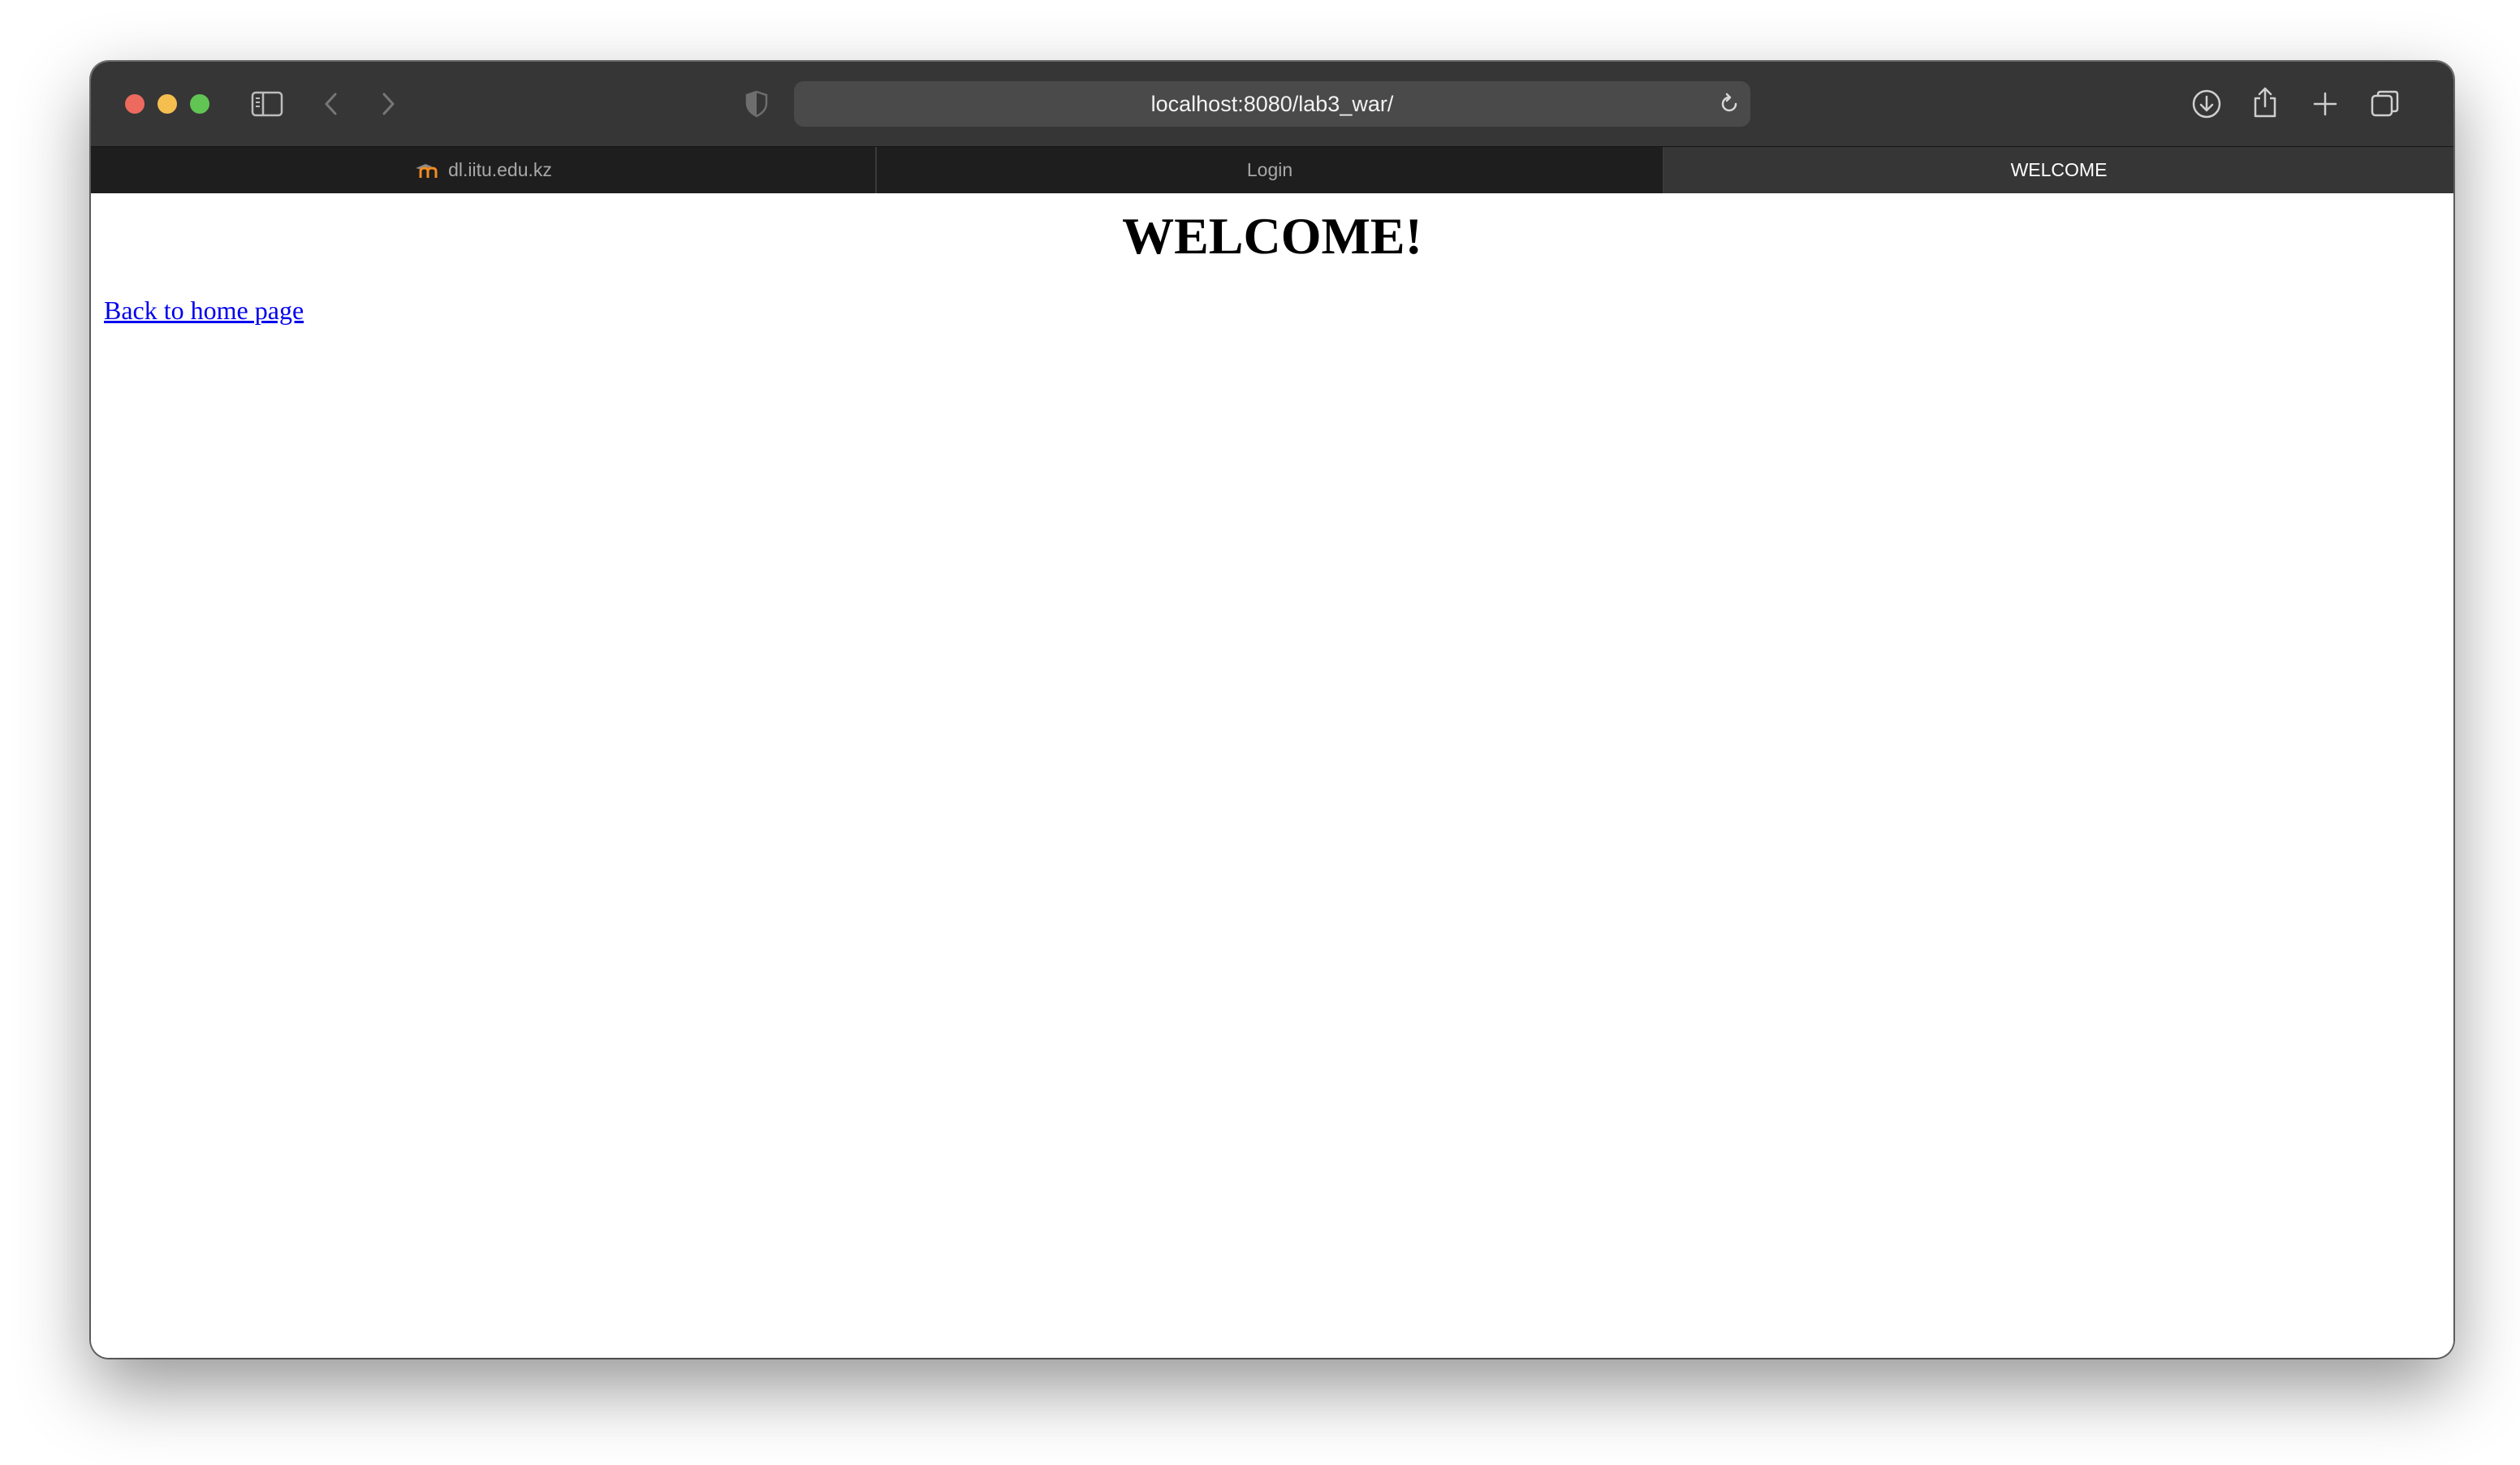 The image size is (2520, 1465). Describe the element at coordinates (331, 104) in the screenshot. I see `back-arrow-icon` at that location.